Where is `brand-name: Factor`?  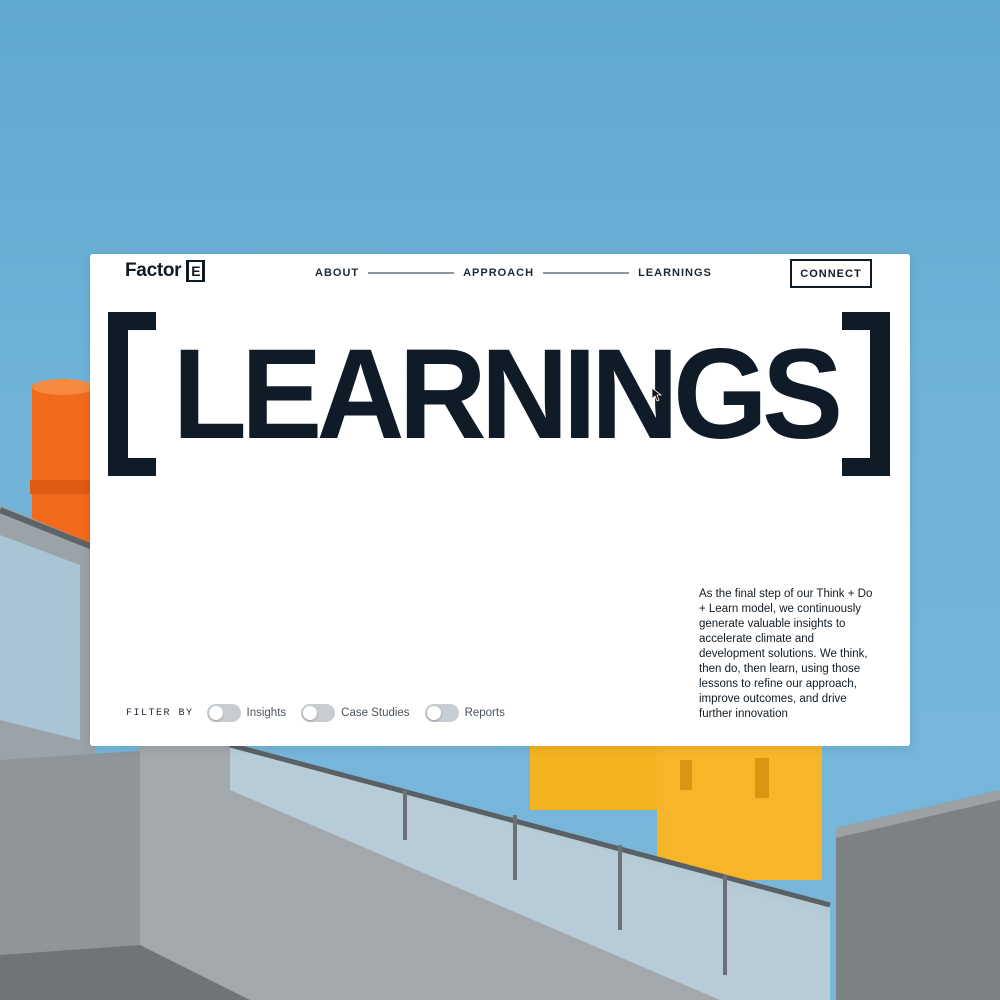 brand-name: Factor is located at coordinates (153, 270).